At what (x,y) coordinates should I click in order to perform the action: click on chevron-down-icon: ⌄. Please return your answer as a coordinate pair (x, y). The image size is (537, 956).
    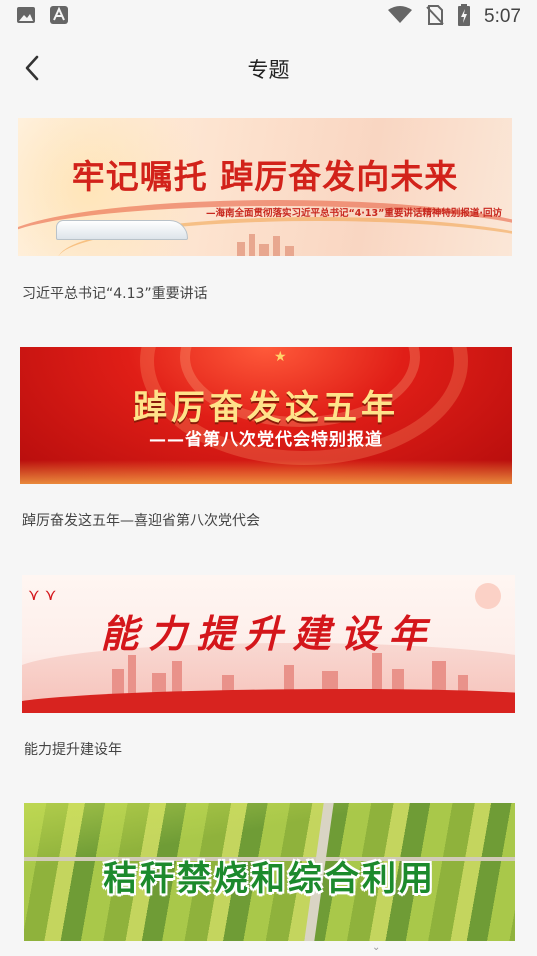
    Looking at the image, I should click on (376, 947).